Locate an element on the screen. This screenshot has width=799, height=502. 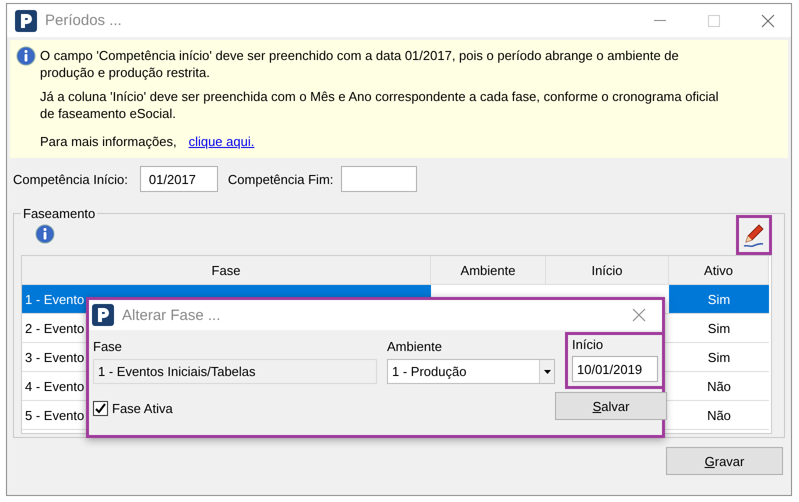
group-title: Faseamento is located at coordinates (59, 213).